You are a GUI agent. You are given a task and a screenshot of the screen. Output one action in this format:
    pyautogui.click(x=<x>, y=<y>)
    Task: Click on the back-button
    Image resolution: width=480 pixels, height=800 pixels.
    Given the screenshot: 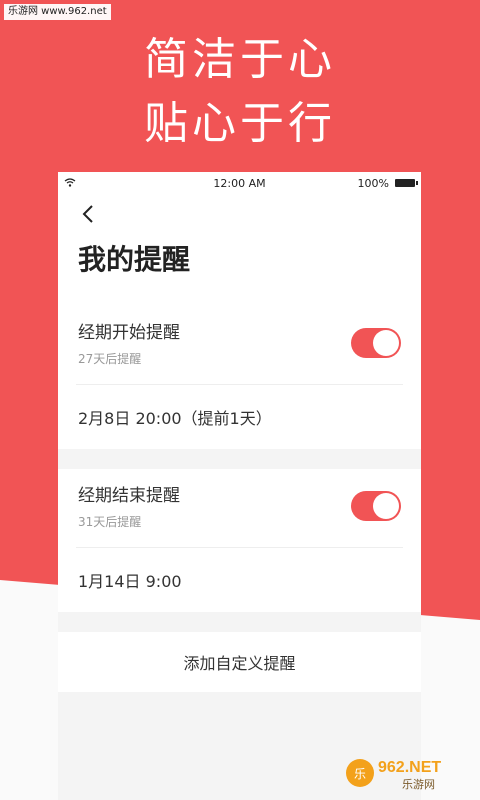 What is the action you would take?
    pyautogui.click(x=88, y=214)
    